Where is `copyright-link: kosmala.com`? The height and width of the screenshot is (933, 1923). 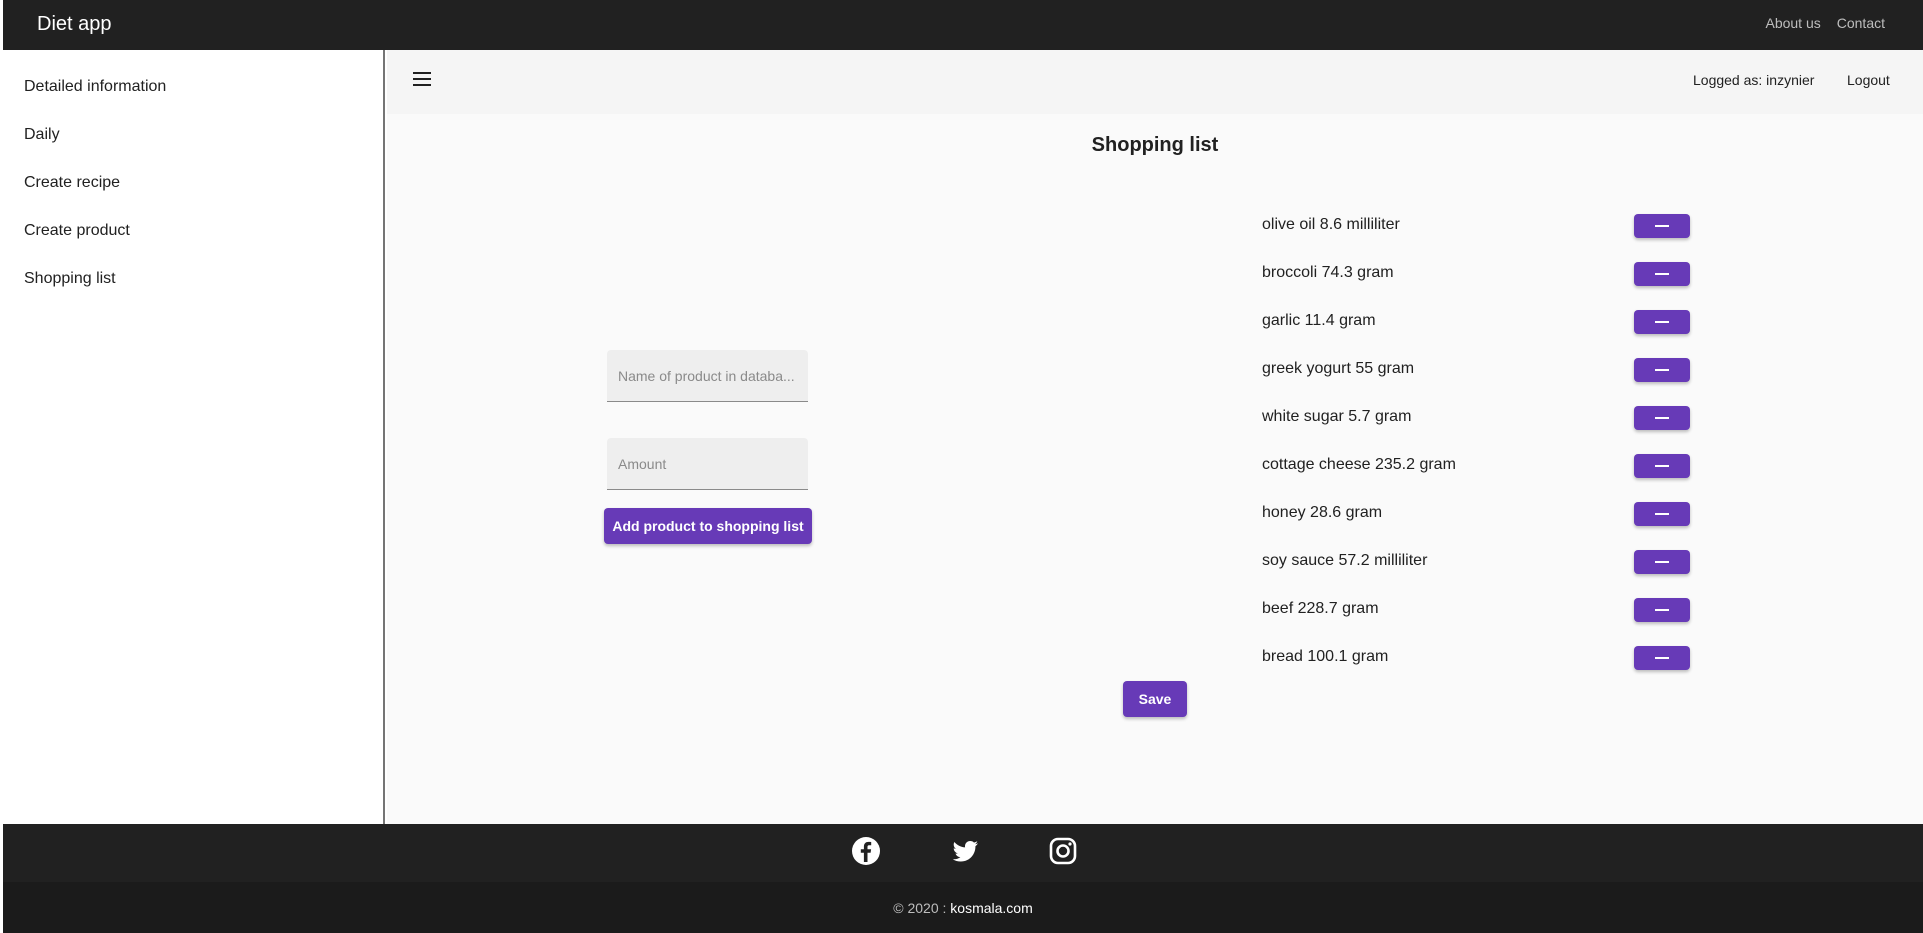
copyright-link: kosmala.com is located at coordinates (991, 908).